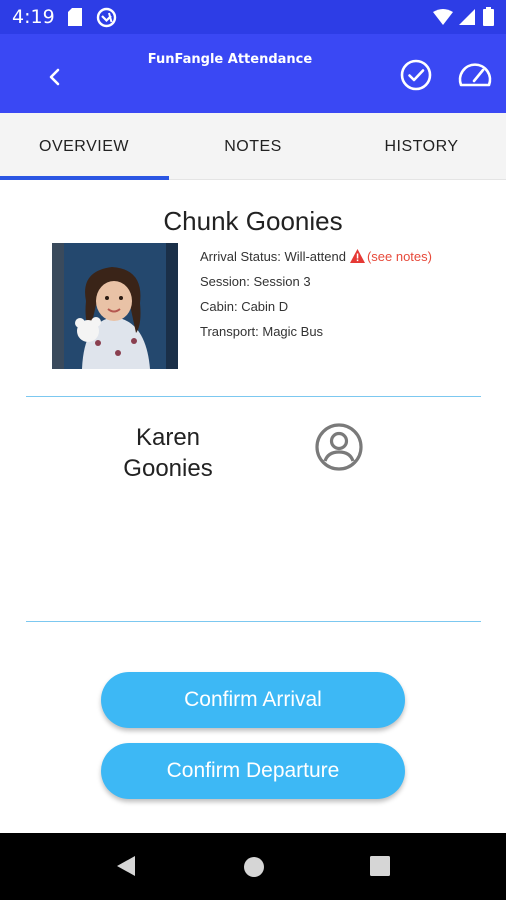 The height and width of the screenshot is (900, 506). What do you see at coordinates (253, 73) in the screenshot?
I see `app-bar: FunFangle Attendance` at bounding box center [253, 73].